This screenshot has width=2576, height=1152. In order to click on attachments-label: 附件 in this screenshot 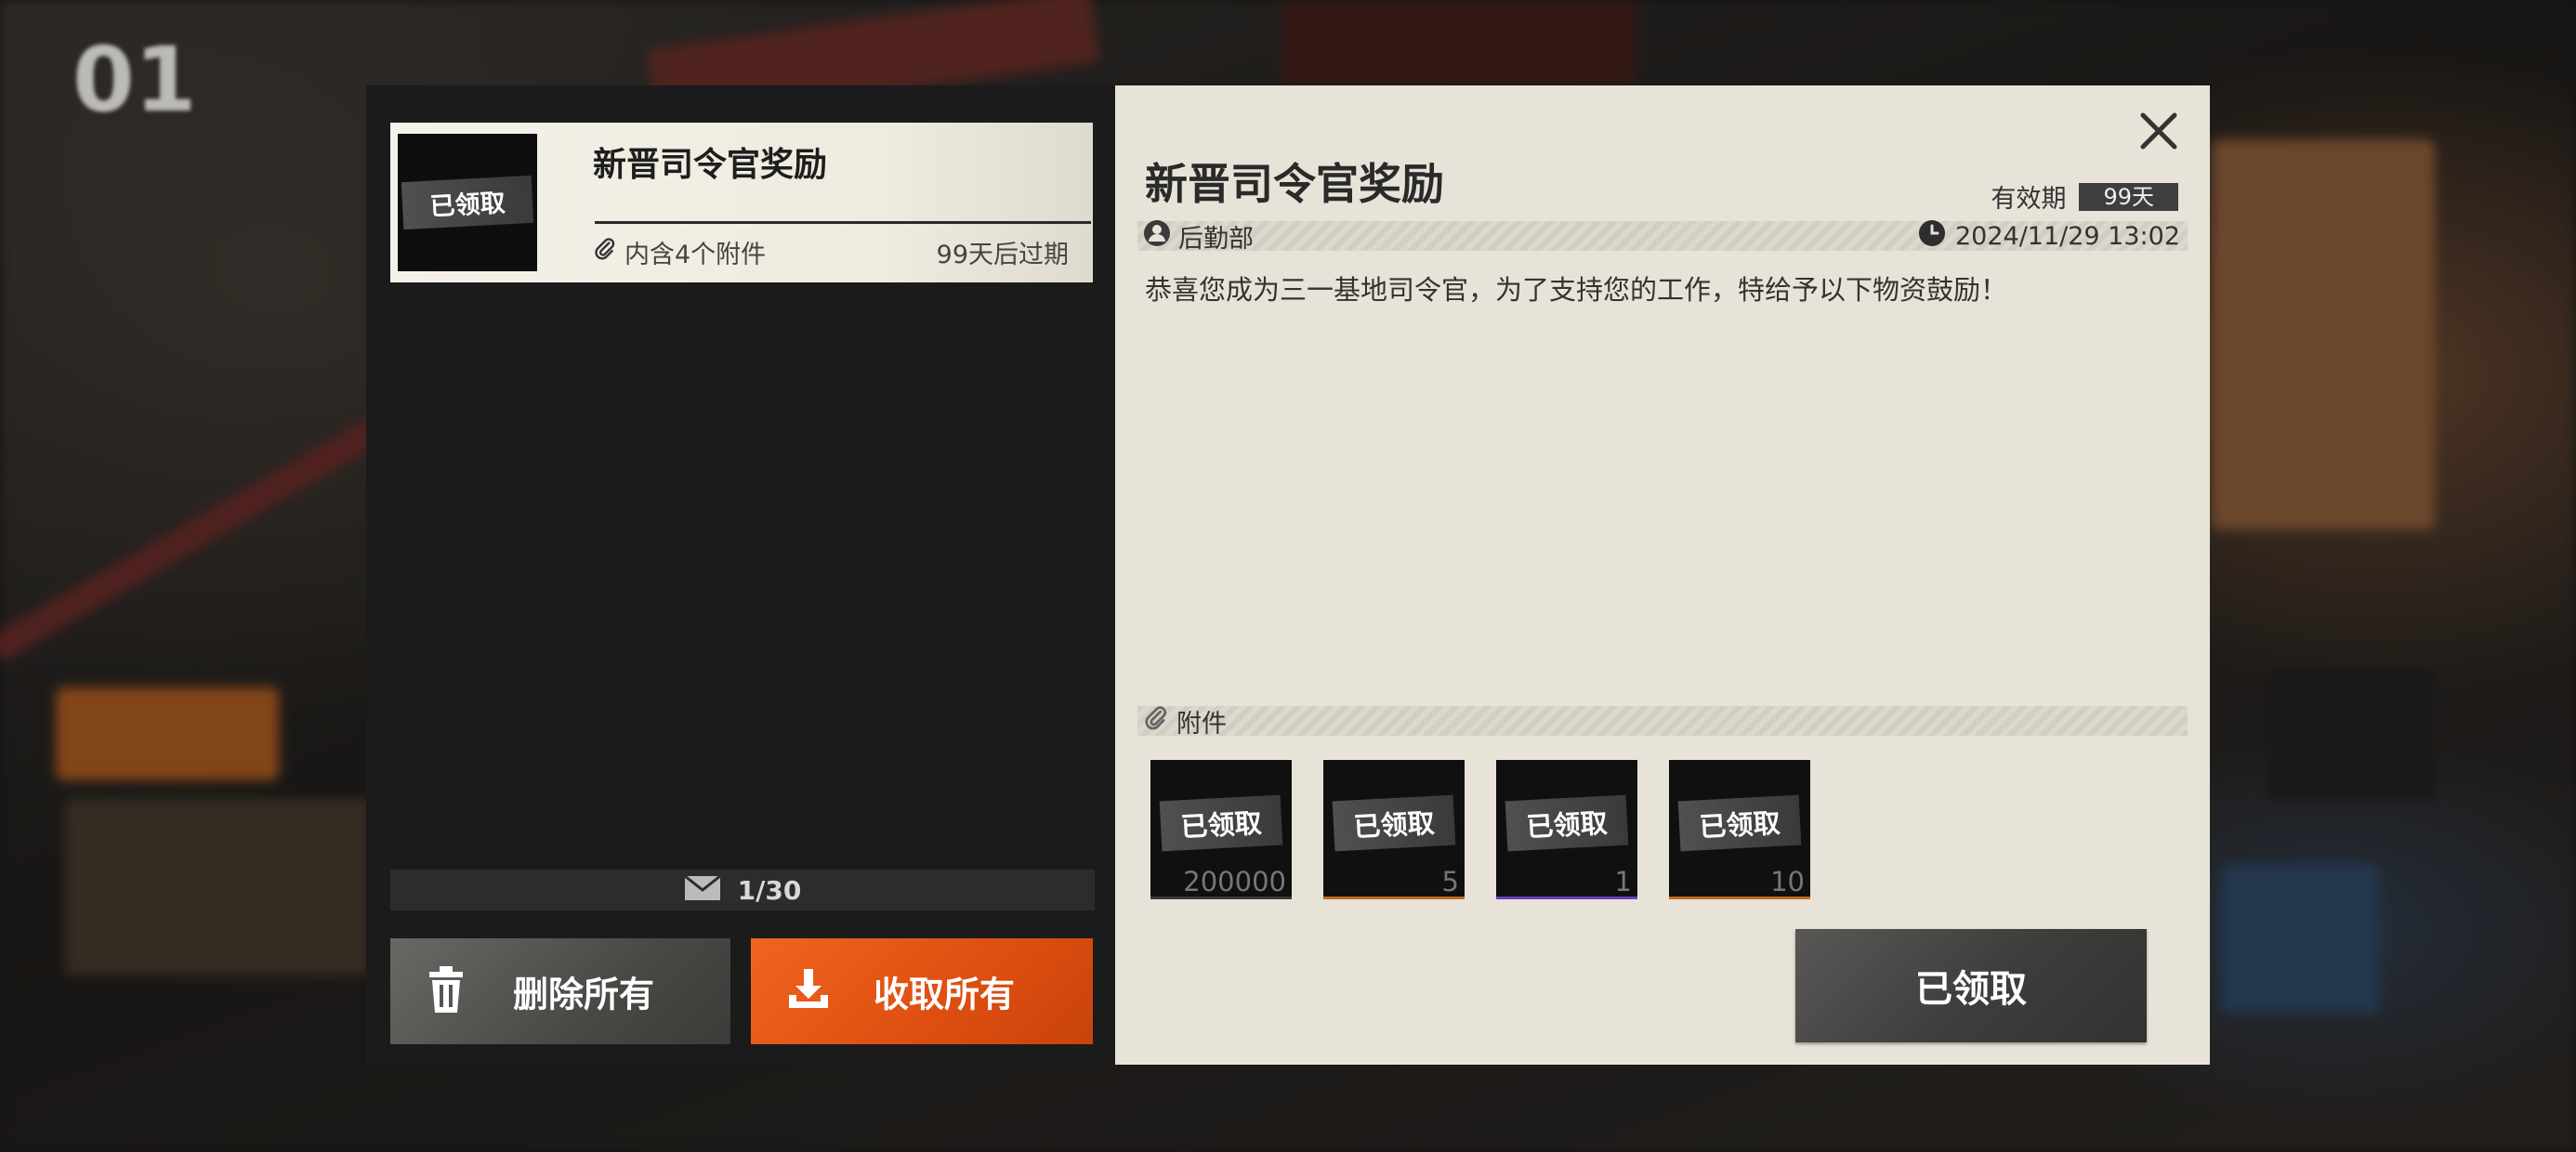, I will do `click(1201, 724)`.